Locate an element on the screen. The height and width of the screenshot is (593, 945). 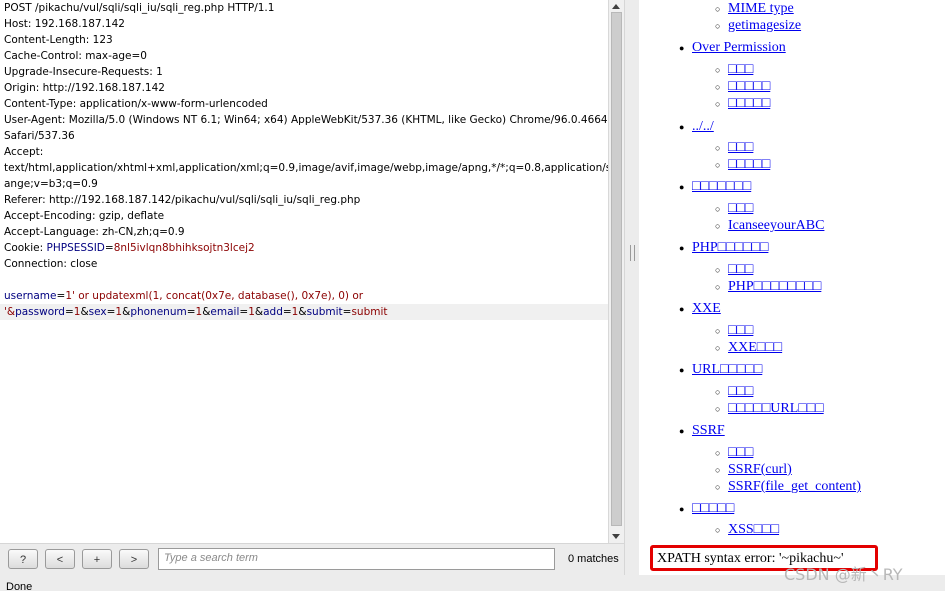
nav-cat-misc: □□□□□ is located at coordinates (706, 509).